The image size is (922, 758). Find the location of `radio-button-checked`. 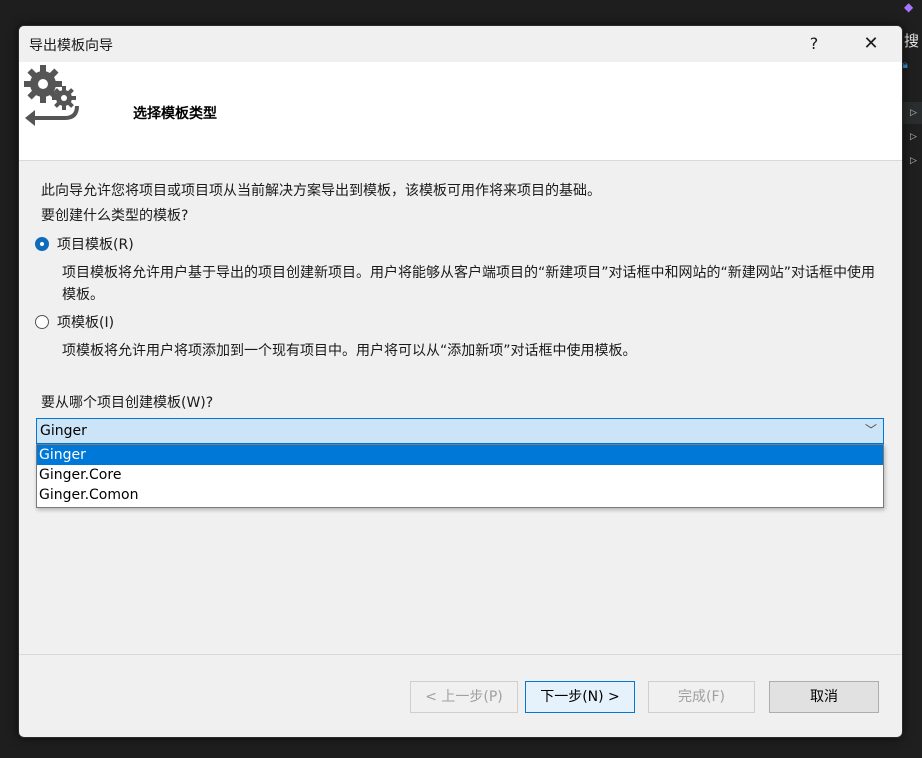

radio-button-checked is located at coordinates (42, 244).